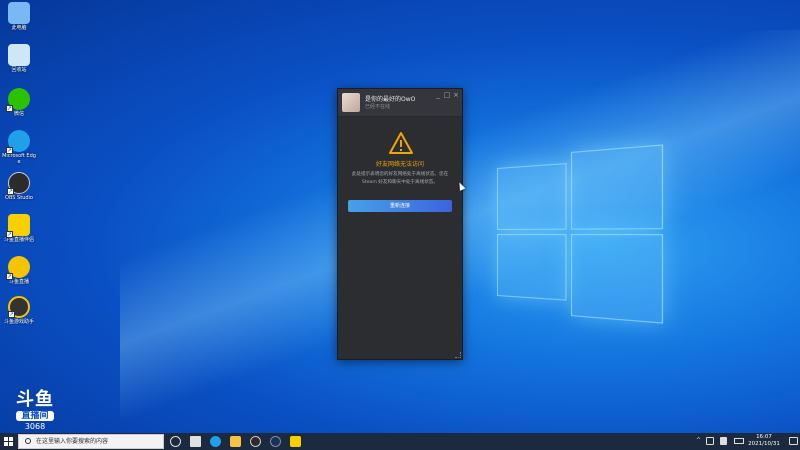 This screenshot has width=800, height=450. What do you see at coordinates (275, 441) in the screenshot?
I see `steam-taskbar-icon` at bounding box center [275, 441].